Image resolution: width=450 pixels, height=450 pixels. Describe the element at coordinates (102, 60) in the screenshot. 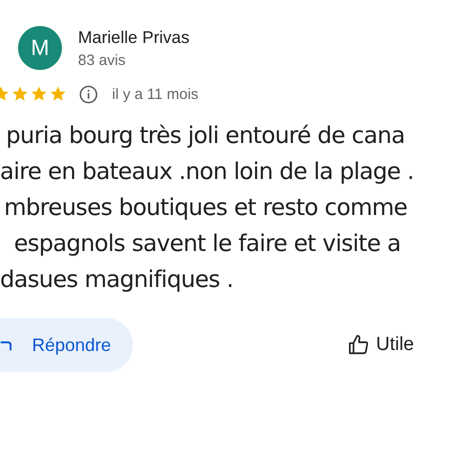

I see `review-count: 83 avis` at that location.